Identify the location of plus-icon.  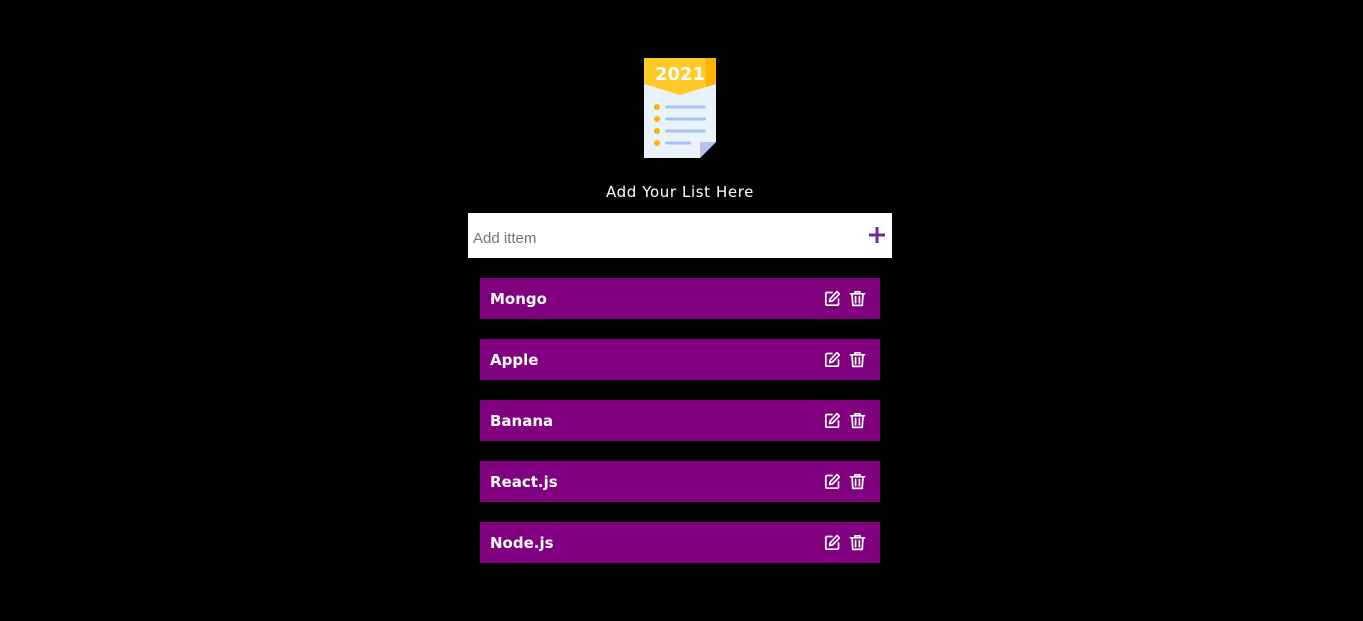
(877, 235).